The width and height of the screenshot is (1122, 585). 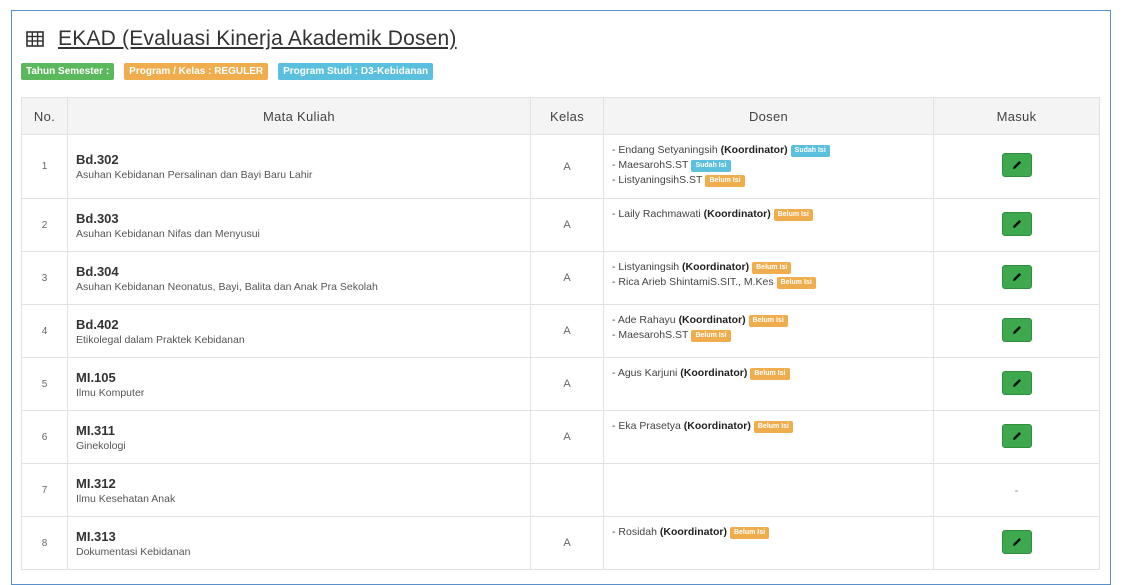 What do you see at coordinates (133, 551) in the screenshot?
I see `course-name: Dokumentasi Kebidanan` at bounding box center [133, 551].